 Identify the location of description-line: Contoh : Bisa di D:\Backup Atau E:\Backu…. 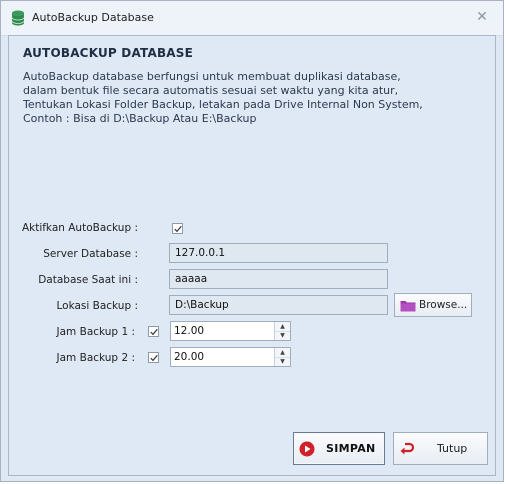
(140, 118).